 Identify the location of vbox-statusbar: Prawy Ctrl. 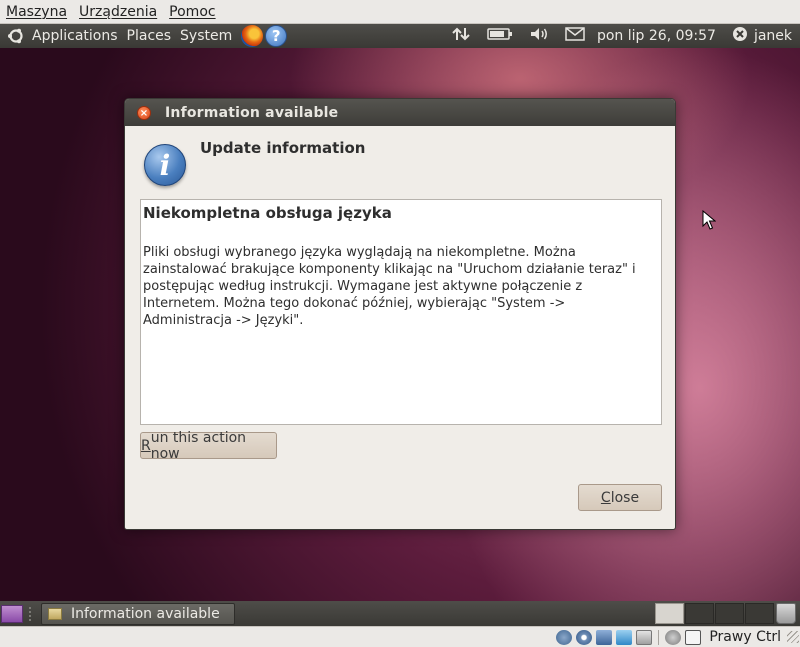
(400, 636).